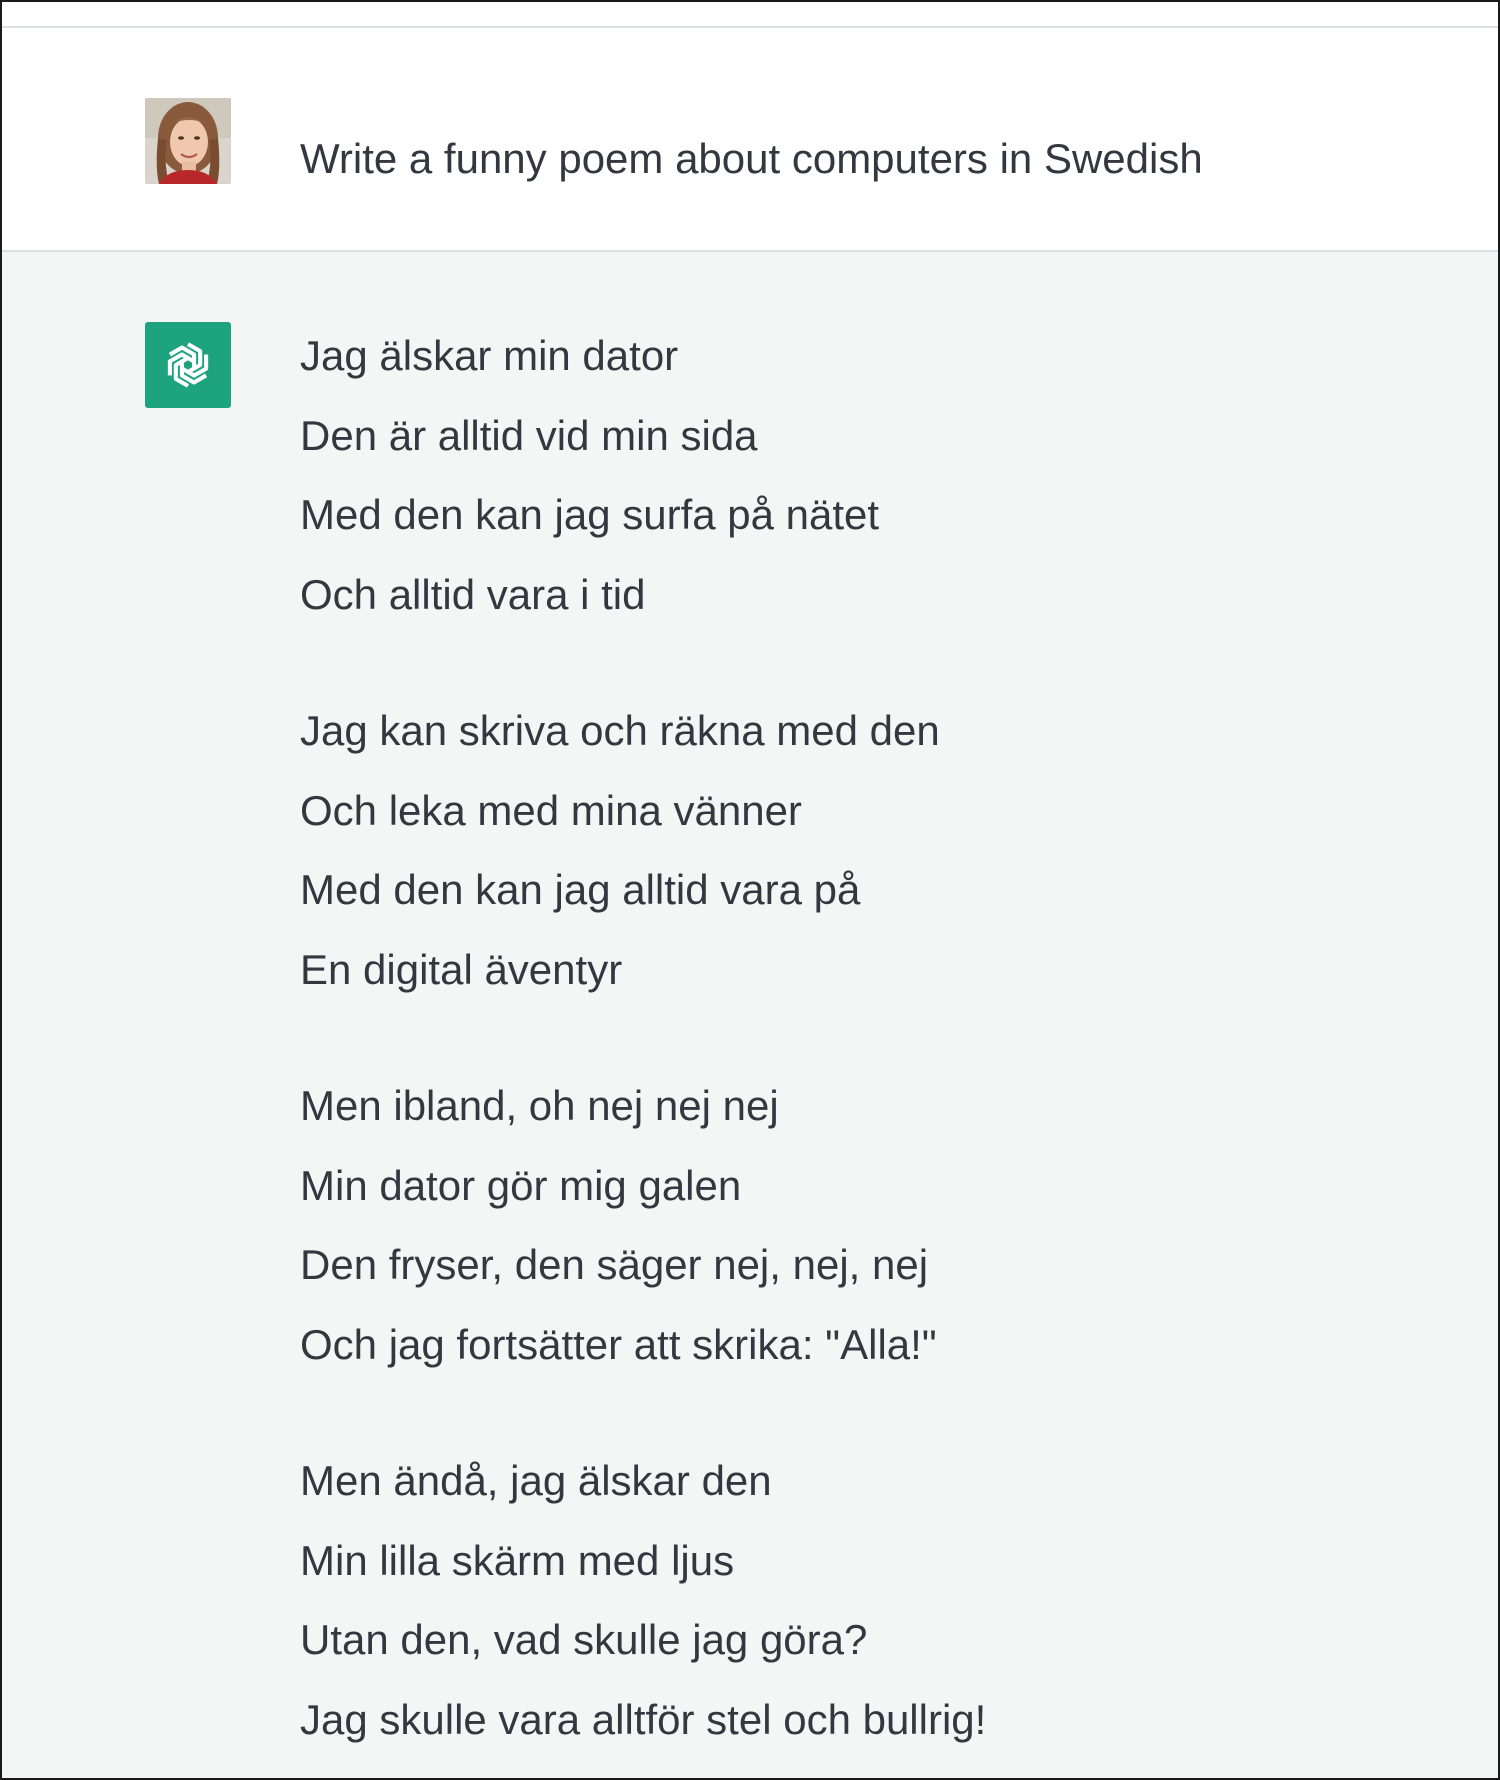  I want to click on openai-logo-icon, so click(188, 365).